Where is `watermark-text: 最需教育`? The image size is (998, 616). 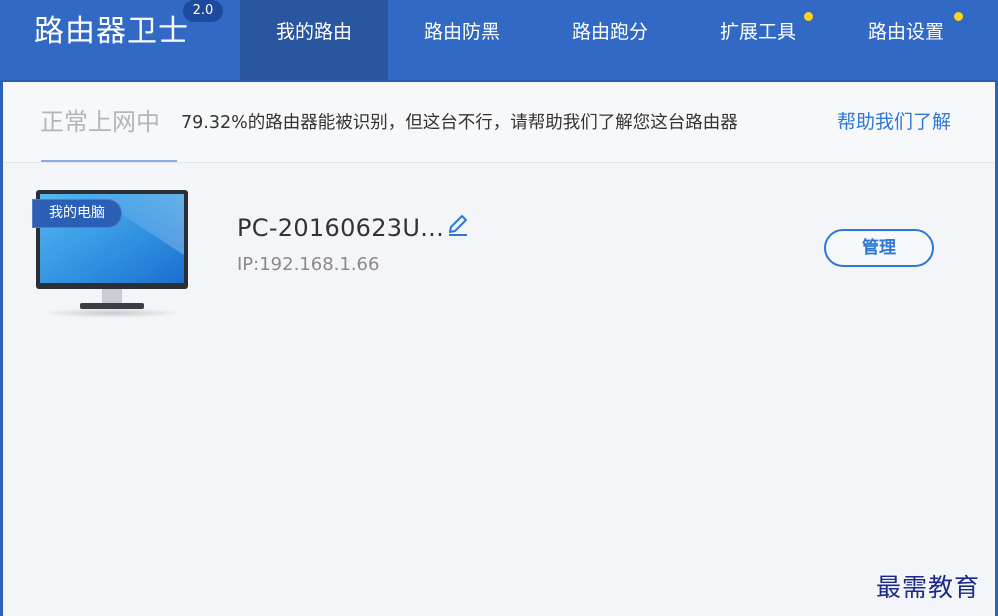
watermark-text: 最需教育 is located at coordinates (928, 587).